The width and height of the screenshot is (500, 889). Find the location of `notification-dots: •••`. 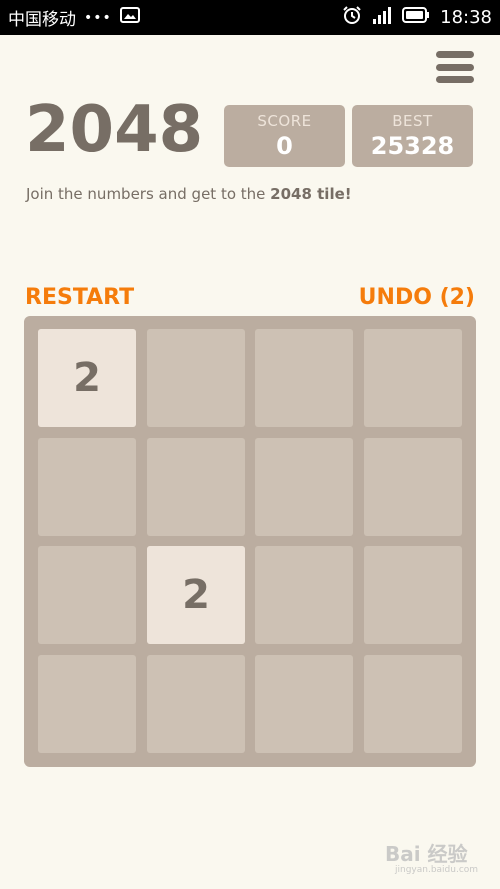

notification-dots: ••• is located at coordinates (98, 17).